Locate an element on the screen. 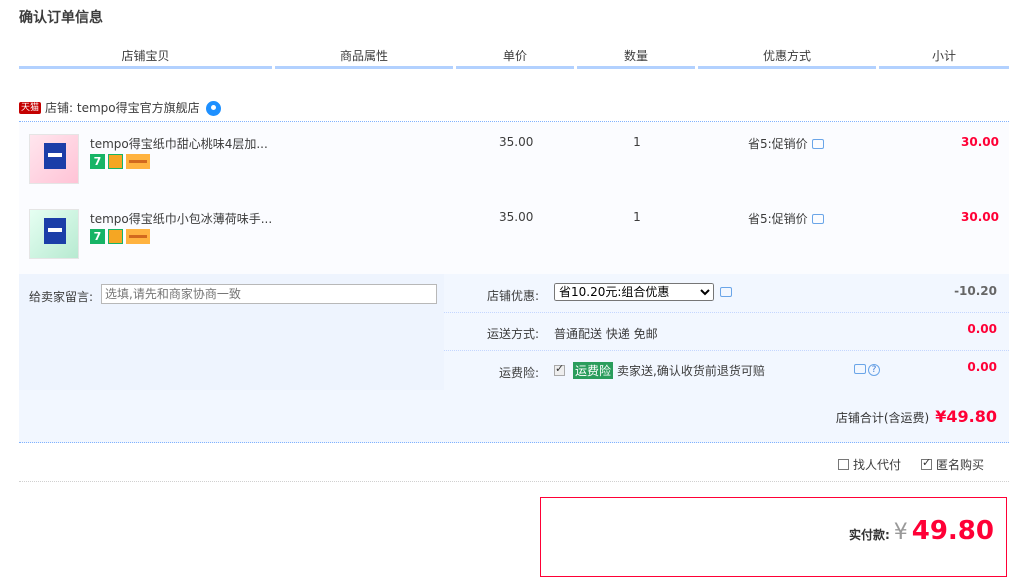 This screenshot has height=577, width=1033. discount-amount: -10.20 is located at coordinates (975, 291).